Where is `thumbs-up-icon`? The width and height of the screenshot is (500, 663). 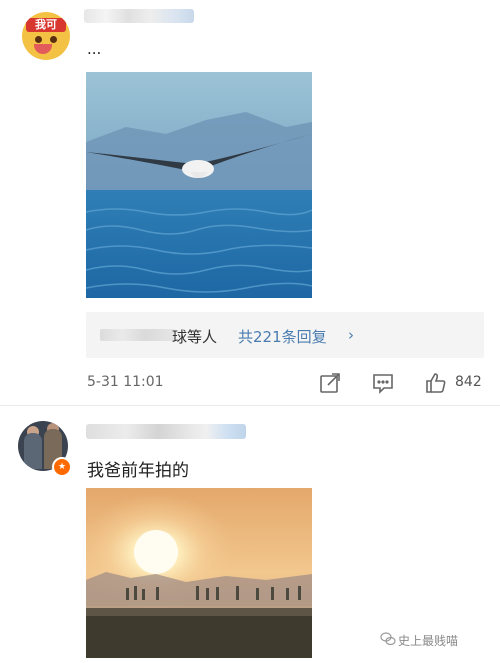 thumbs-up-icon is located at coordinates (436, 383).